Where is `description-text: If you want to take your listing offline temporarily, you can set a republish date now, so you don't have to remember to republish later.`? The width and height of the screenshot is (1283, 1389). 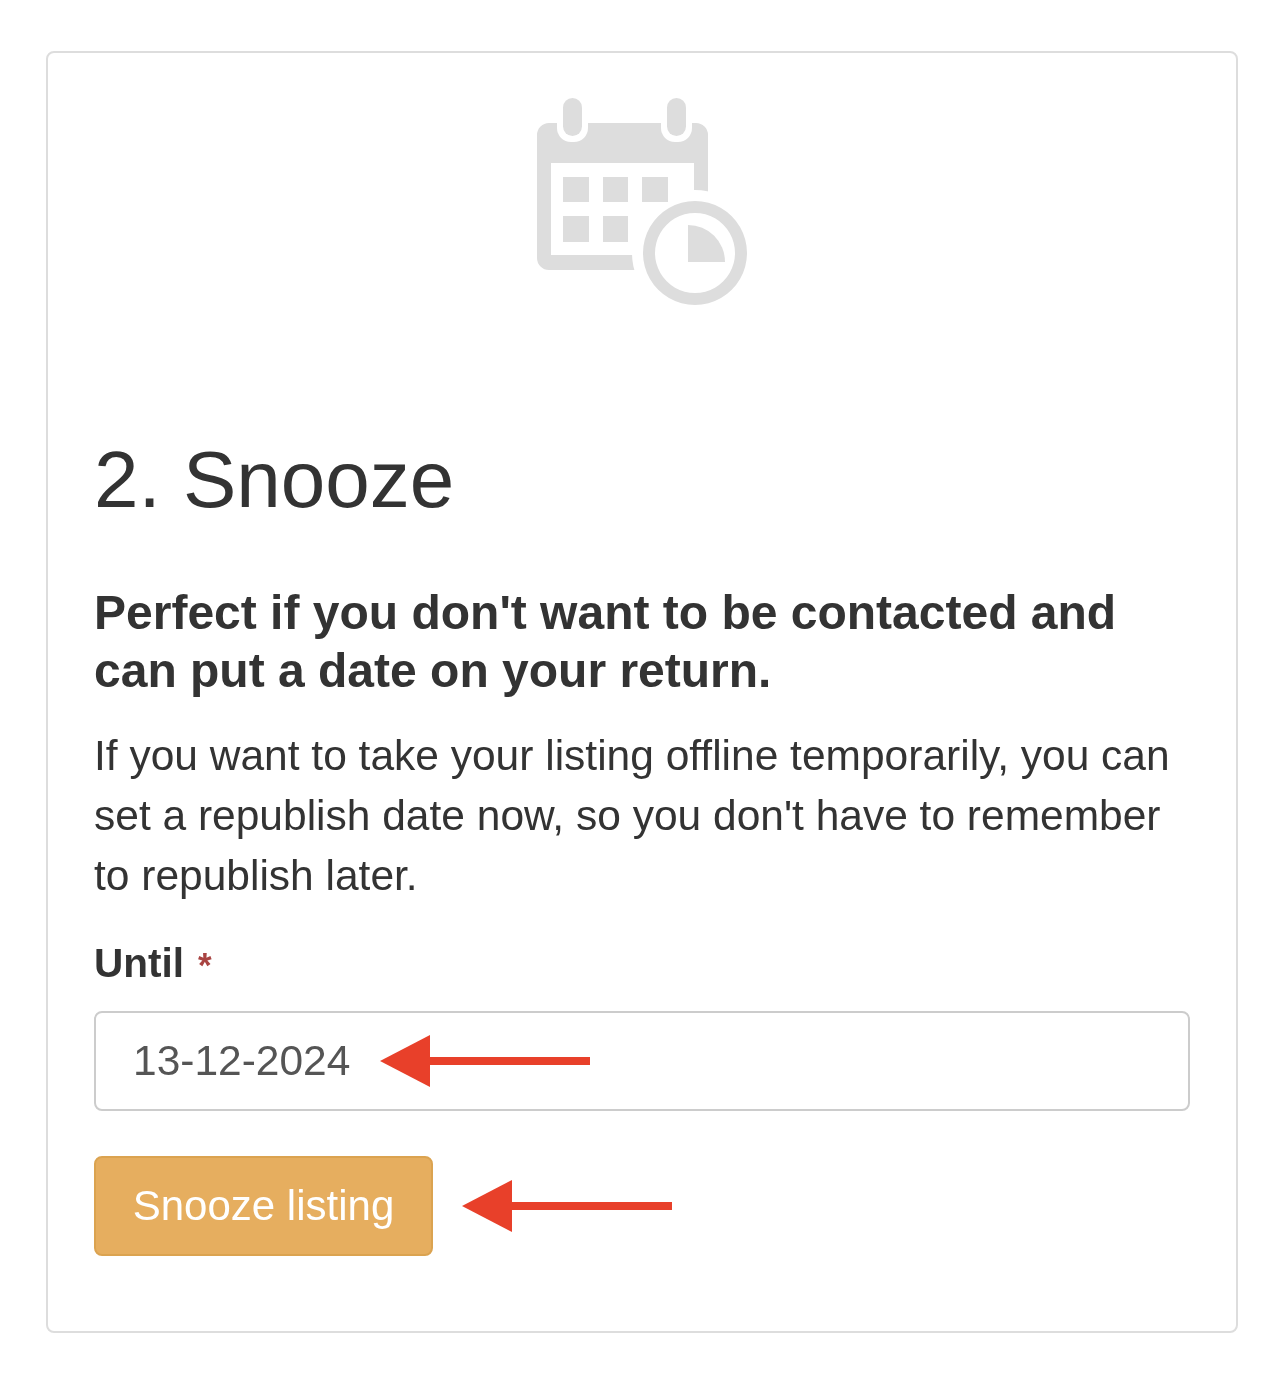 description-text: If you want to take your listing offline temporarily, you can set a republish date now, so you don't have to remember to republish later. is located at coordinates (632, 816).